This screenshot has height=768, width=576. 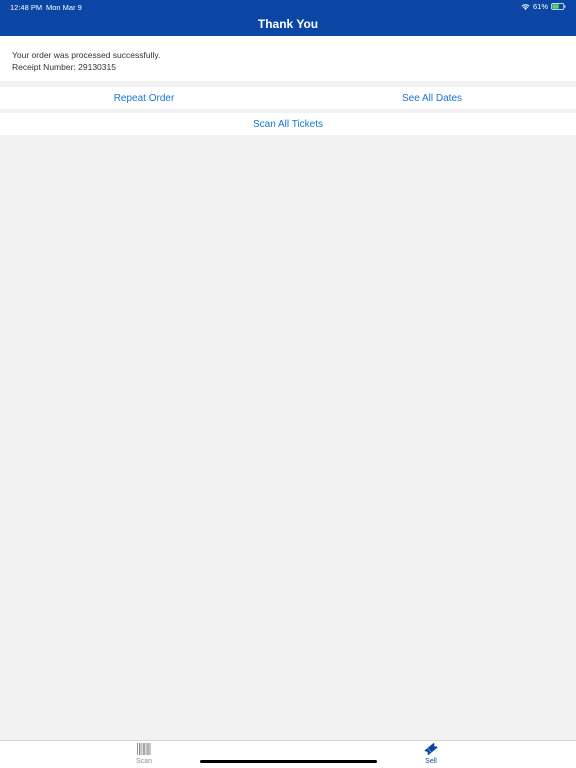 What do you see at coordinates (558, 6) in the screenshot?
I see `battery-icon` at bounding box center [558, 6].